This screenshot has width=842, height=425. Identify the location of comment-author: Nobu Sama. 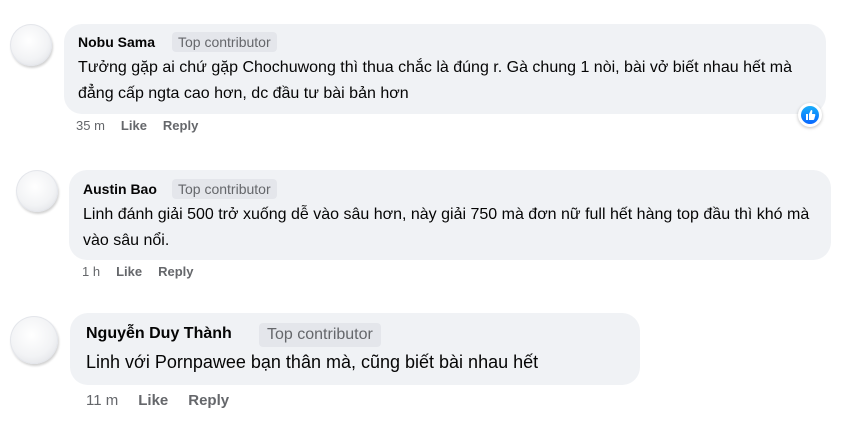
(116, 42).